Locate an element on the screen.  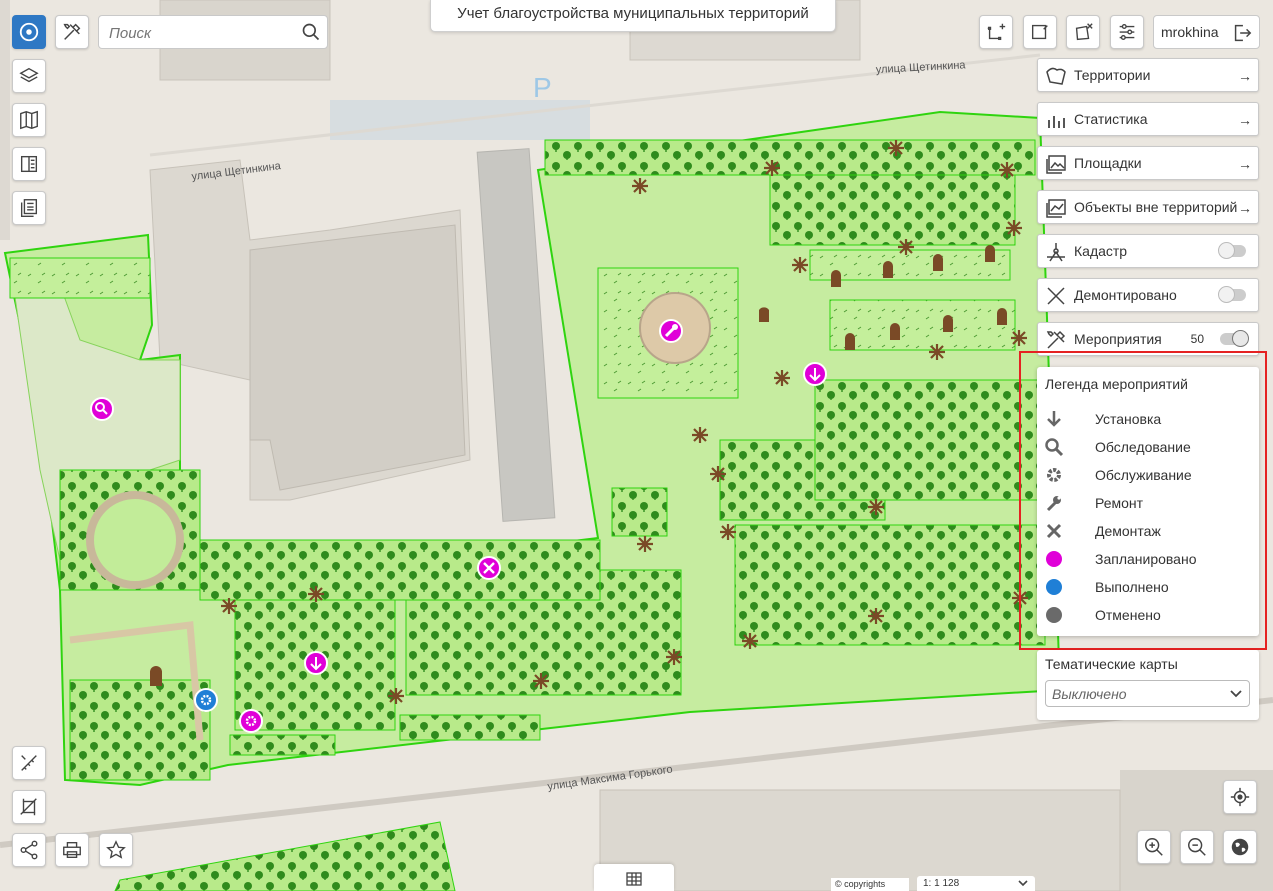
globe-button is located at coordinates (1240, 847).